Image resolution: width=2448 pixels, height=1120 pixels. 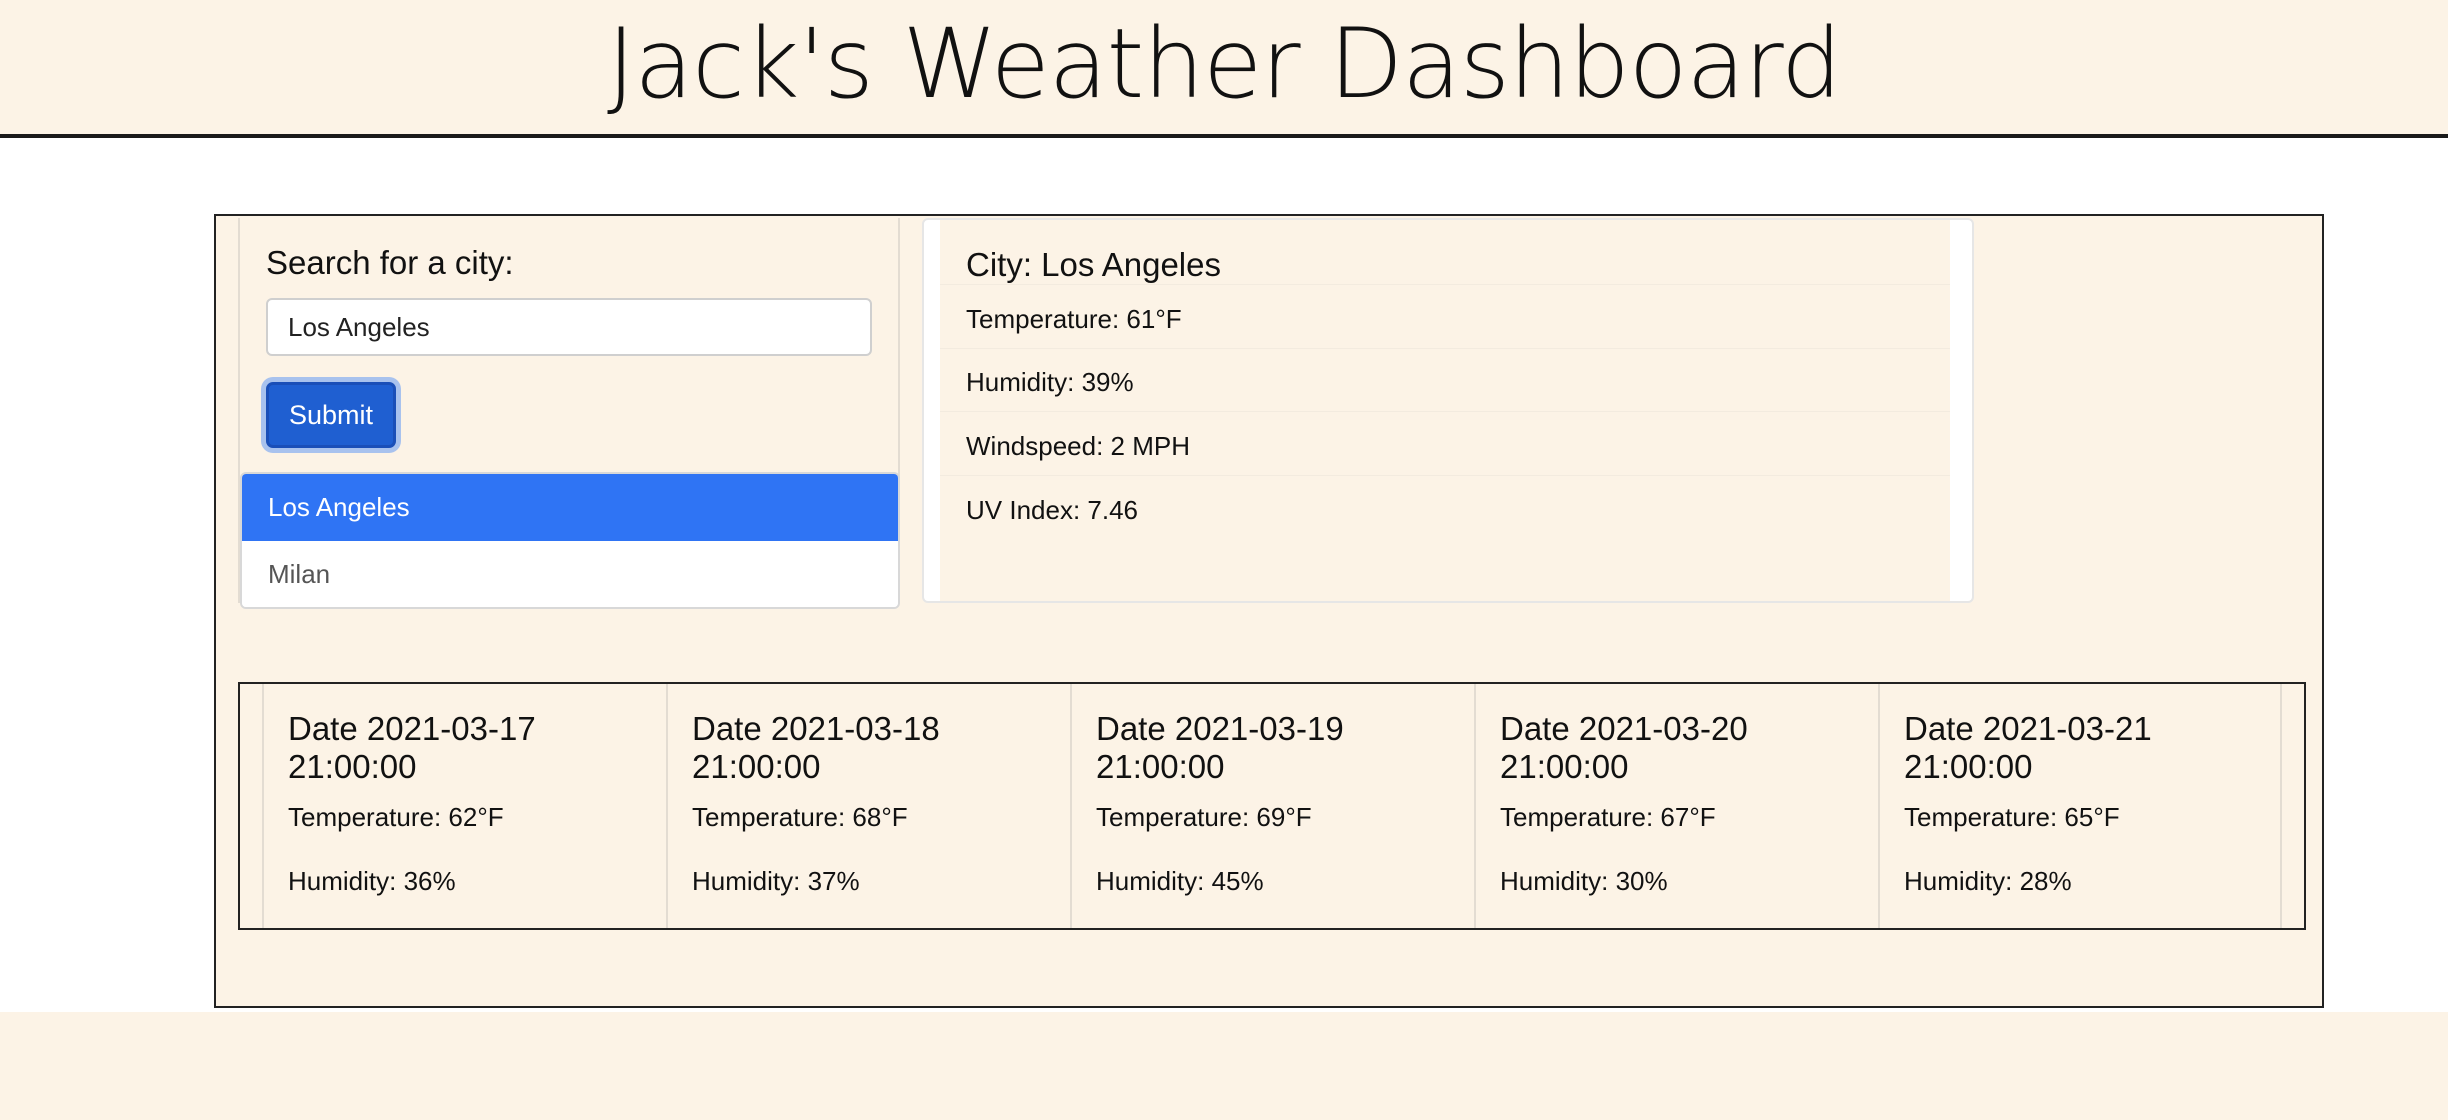 I want to click on current-humidity: Humidity: 39%, so click(x=1050, y=382).